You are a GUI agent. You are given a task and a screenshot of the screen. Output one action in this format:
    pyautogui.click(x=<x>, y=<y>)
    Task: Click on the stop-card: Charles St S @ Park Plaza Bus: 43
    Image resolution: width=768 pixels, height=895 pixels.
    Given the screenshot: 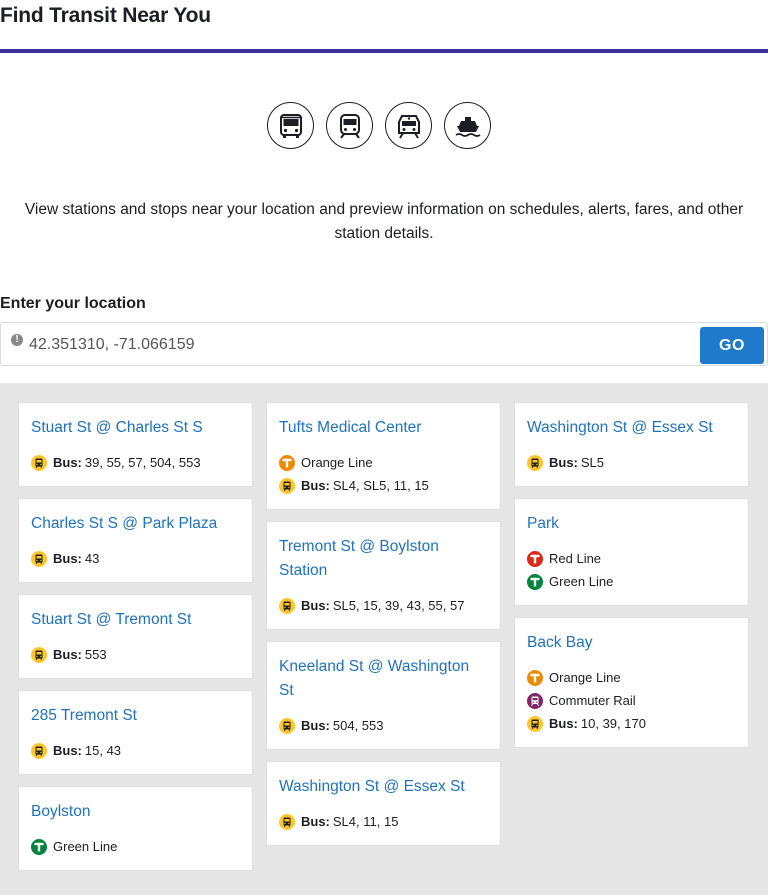 What is the action you would take?
    pyautogui.click(x=135, y=540)
    